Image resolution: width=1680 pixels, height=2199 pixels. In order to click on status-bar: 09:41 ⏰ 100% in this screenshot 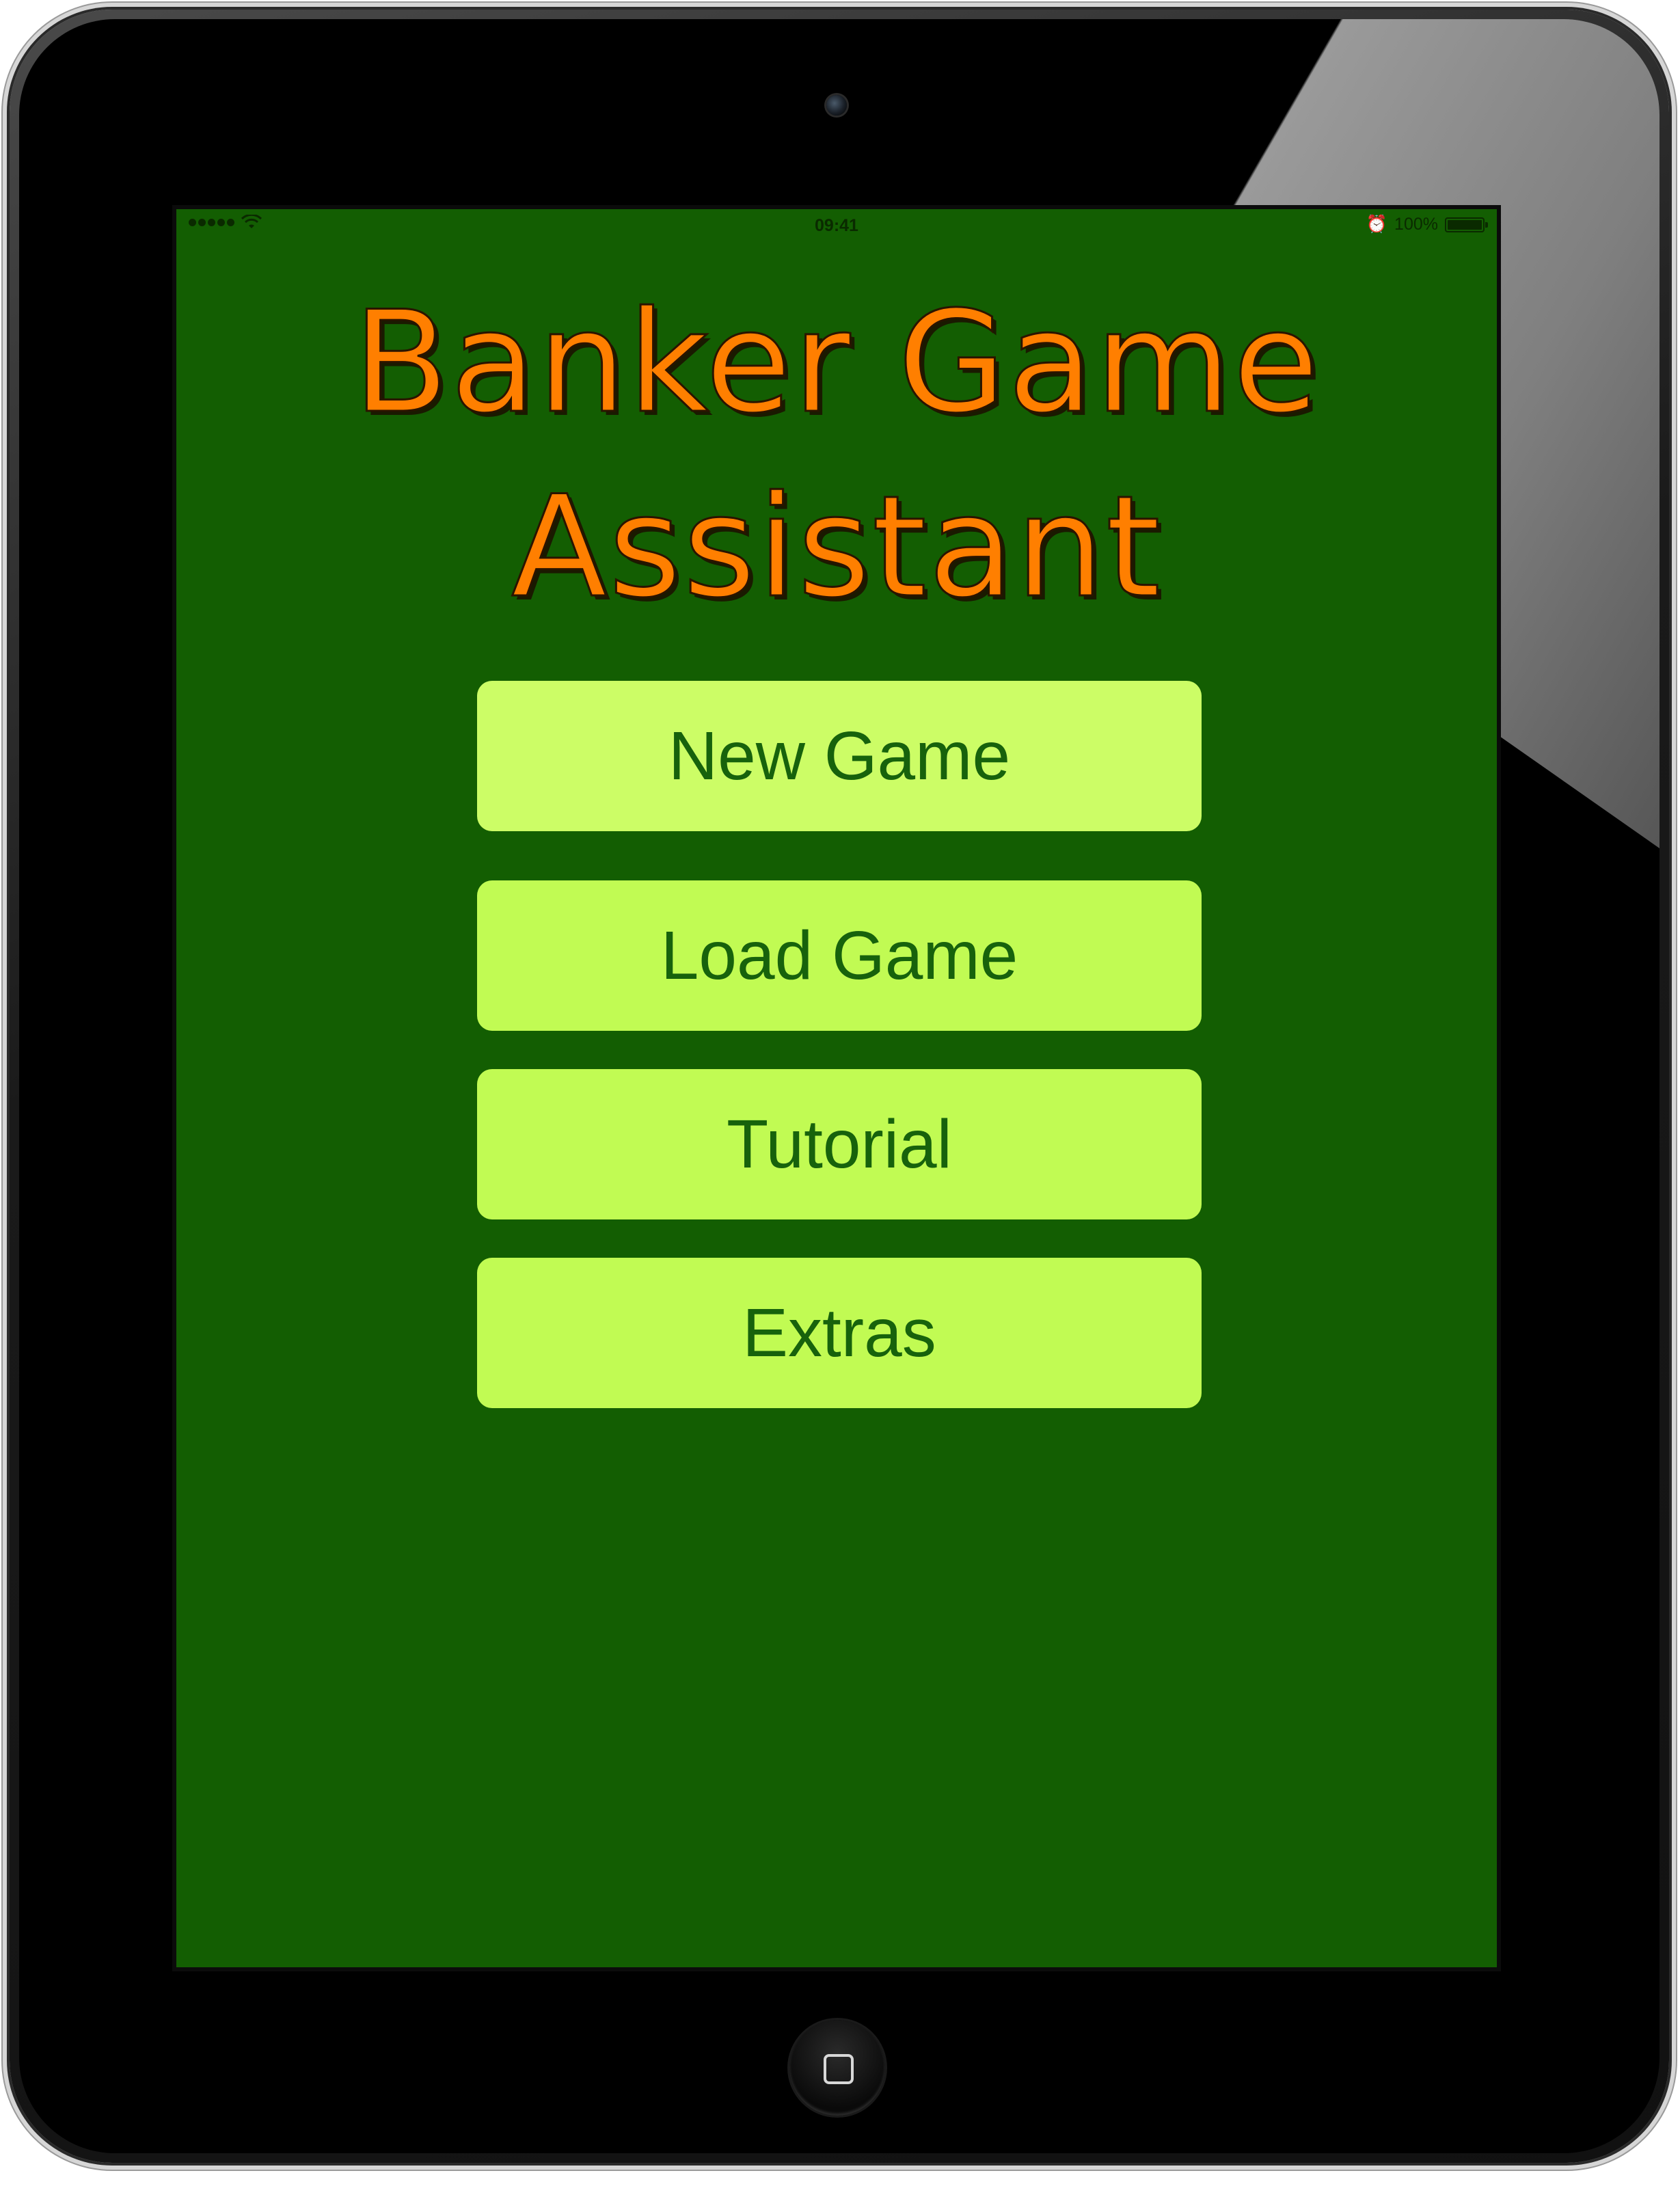, I will do `click(836, 224)`.